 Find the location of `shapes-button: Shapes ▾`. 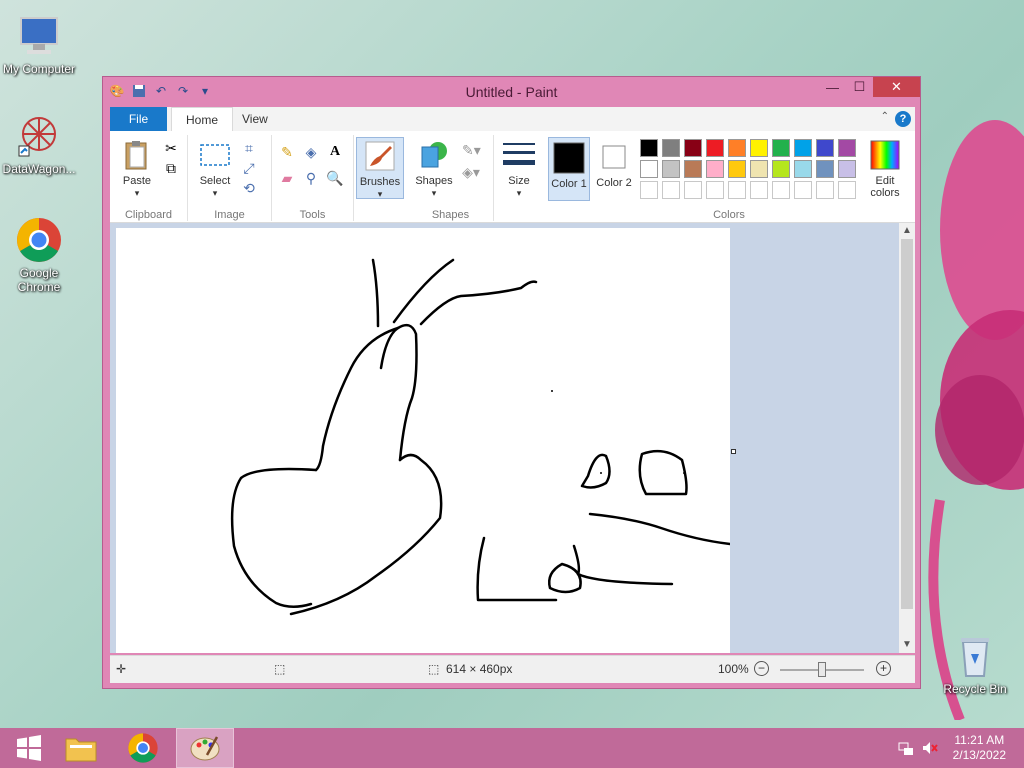

shapes-button: Shapes ▾ is located at coordinates (434, 168).